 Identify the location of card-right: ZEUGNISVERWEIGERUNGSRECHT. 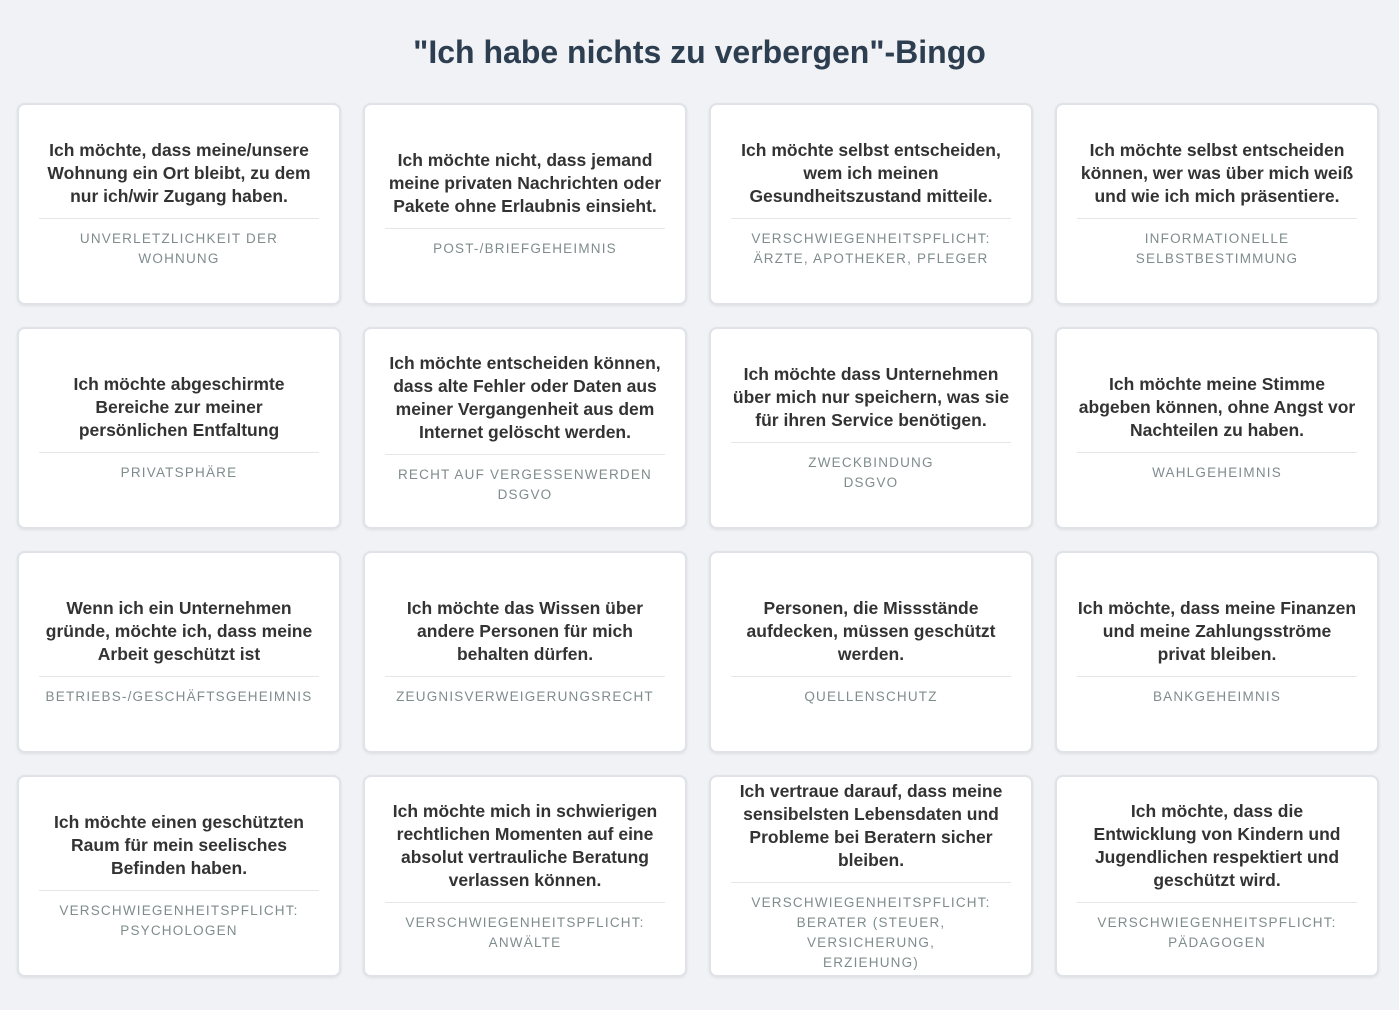
(525, 696).